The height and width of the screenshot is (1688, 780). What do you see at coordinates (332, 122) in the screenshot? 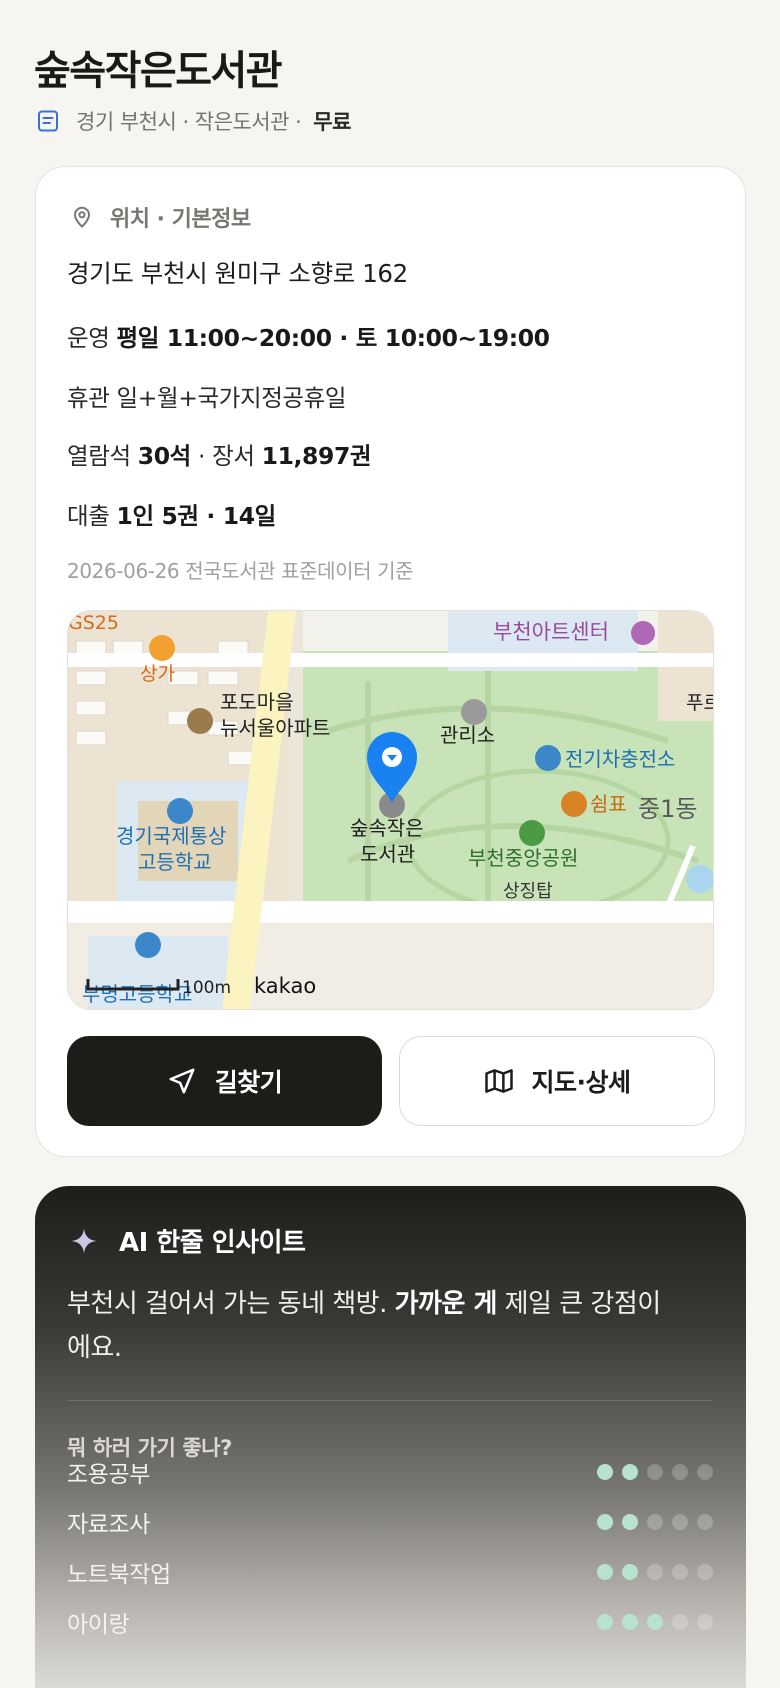
I see `fee-badge: 무료` at bounding box center [332, 122].